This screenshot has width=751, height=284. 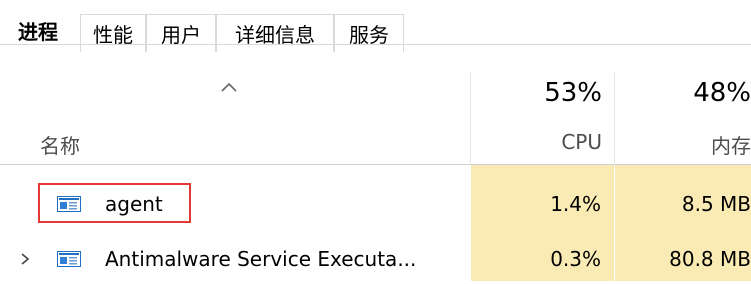 I want to click on sort-ascending-icon, so click(x=229, y=87).